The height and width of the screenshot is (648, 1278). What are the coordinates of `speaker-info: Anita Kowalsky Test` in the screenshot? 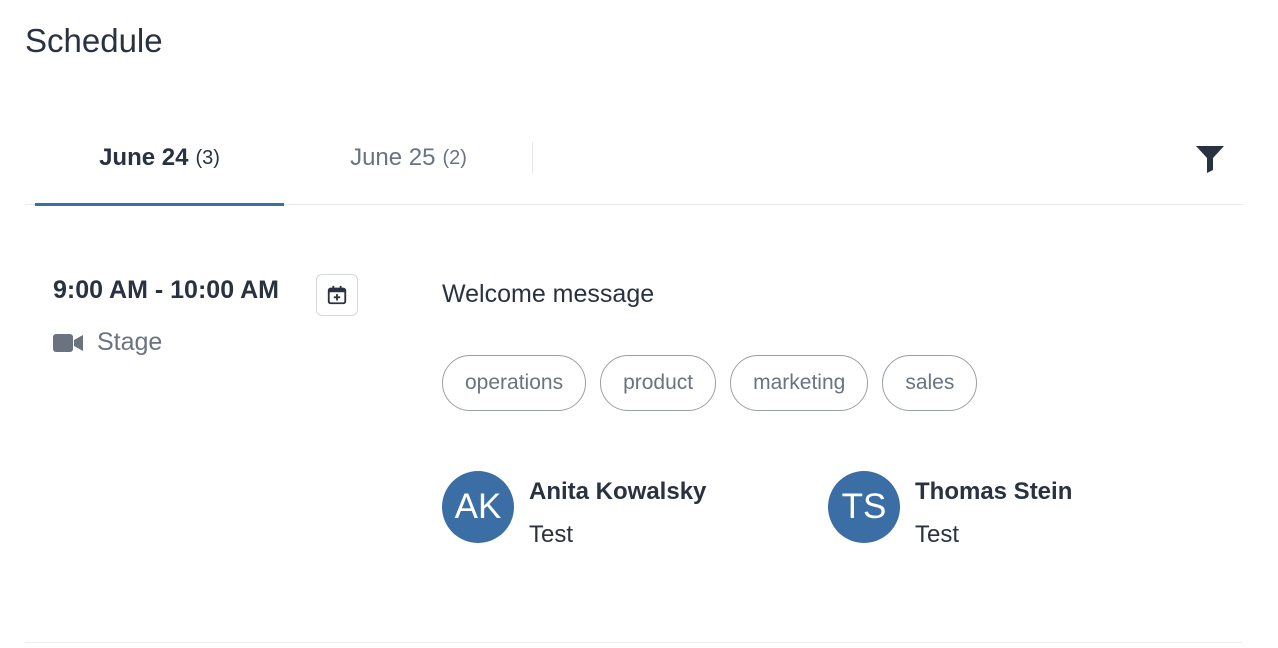 It's located at (617, 510).